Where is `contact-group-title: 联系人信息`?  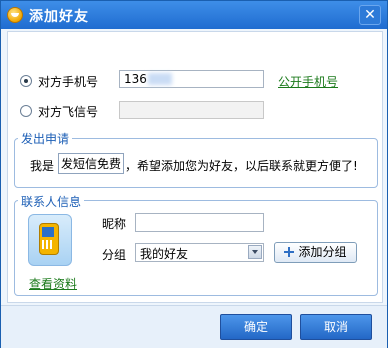 contact-group-title: 联系人信息 is located at coordinates (51, 201).